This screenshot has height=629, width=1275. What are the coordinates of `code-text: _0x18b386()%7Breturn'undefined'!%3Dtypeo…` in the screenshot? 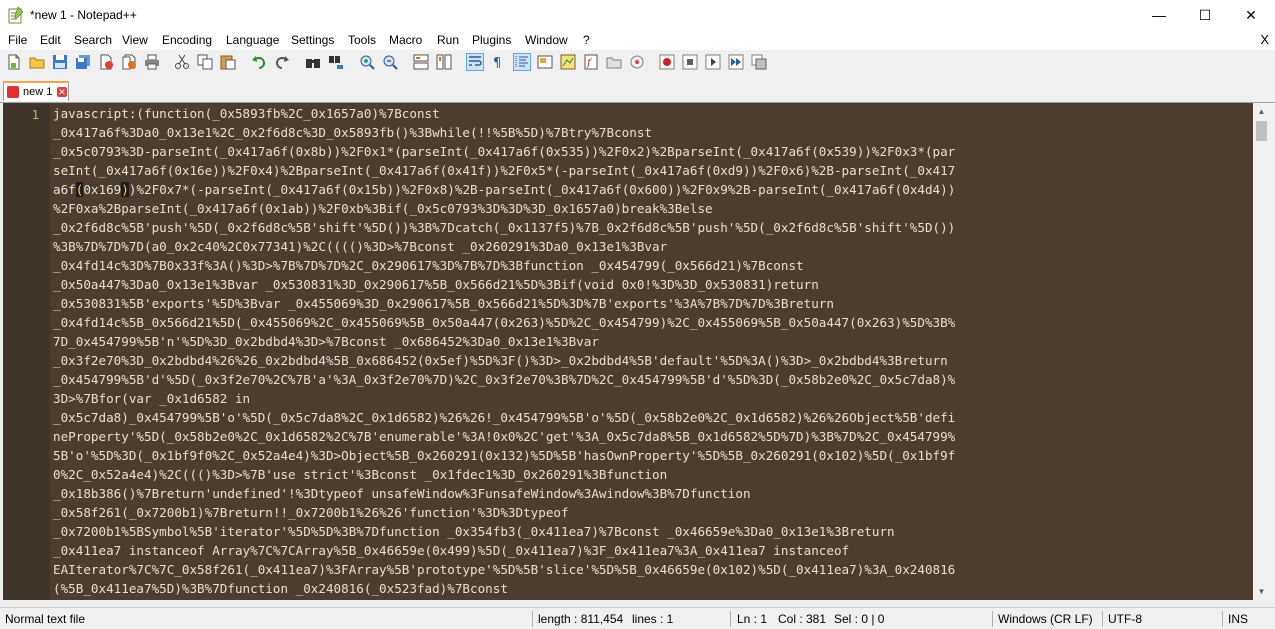 It's located at (402, 493).